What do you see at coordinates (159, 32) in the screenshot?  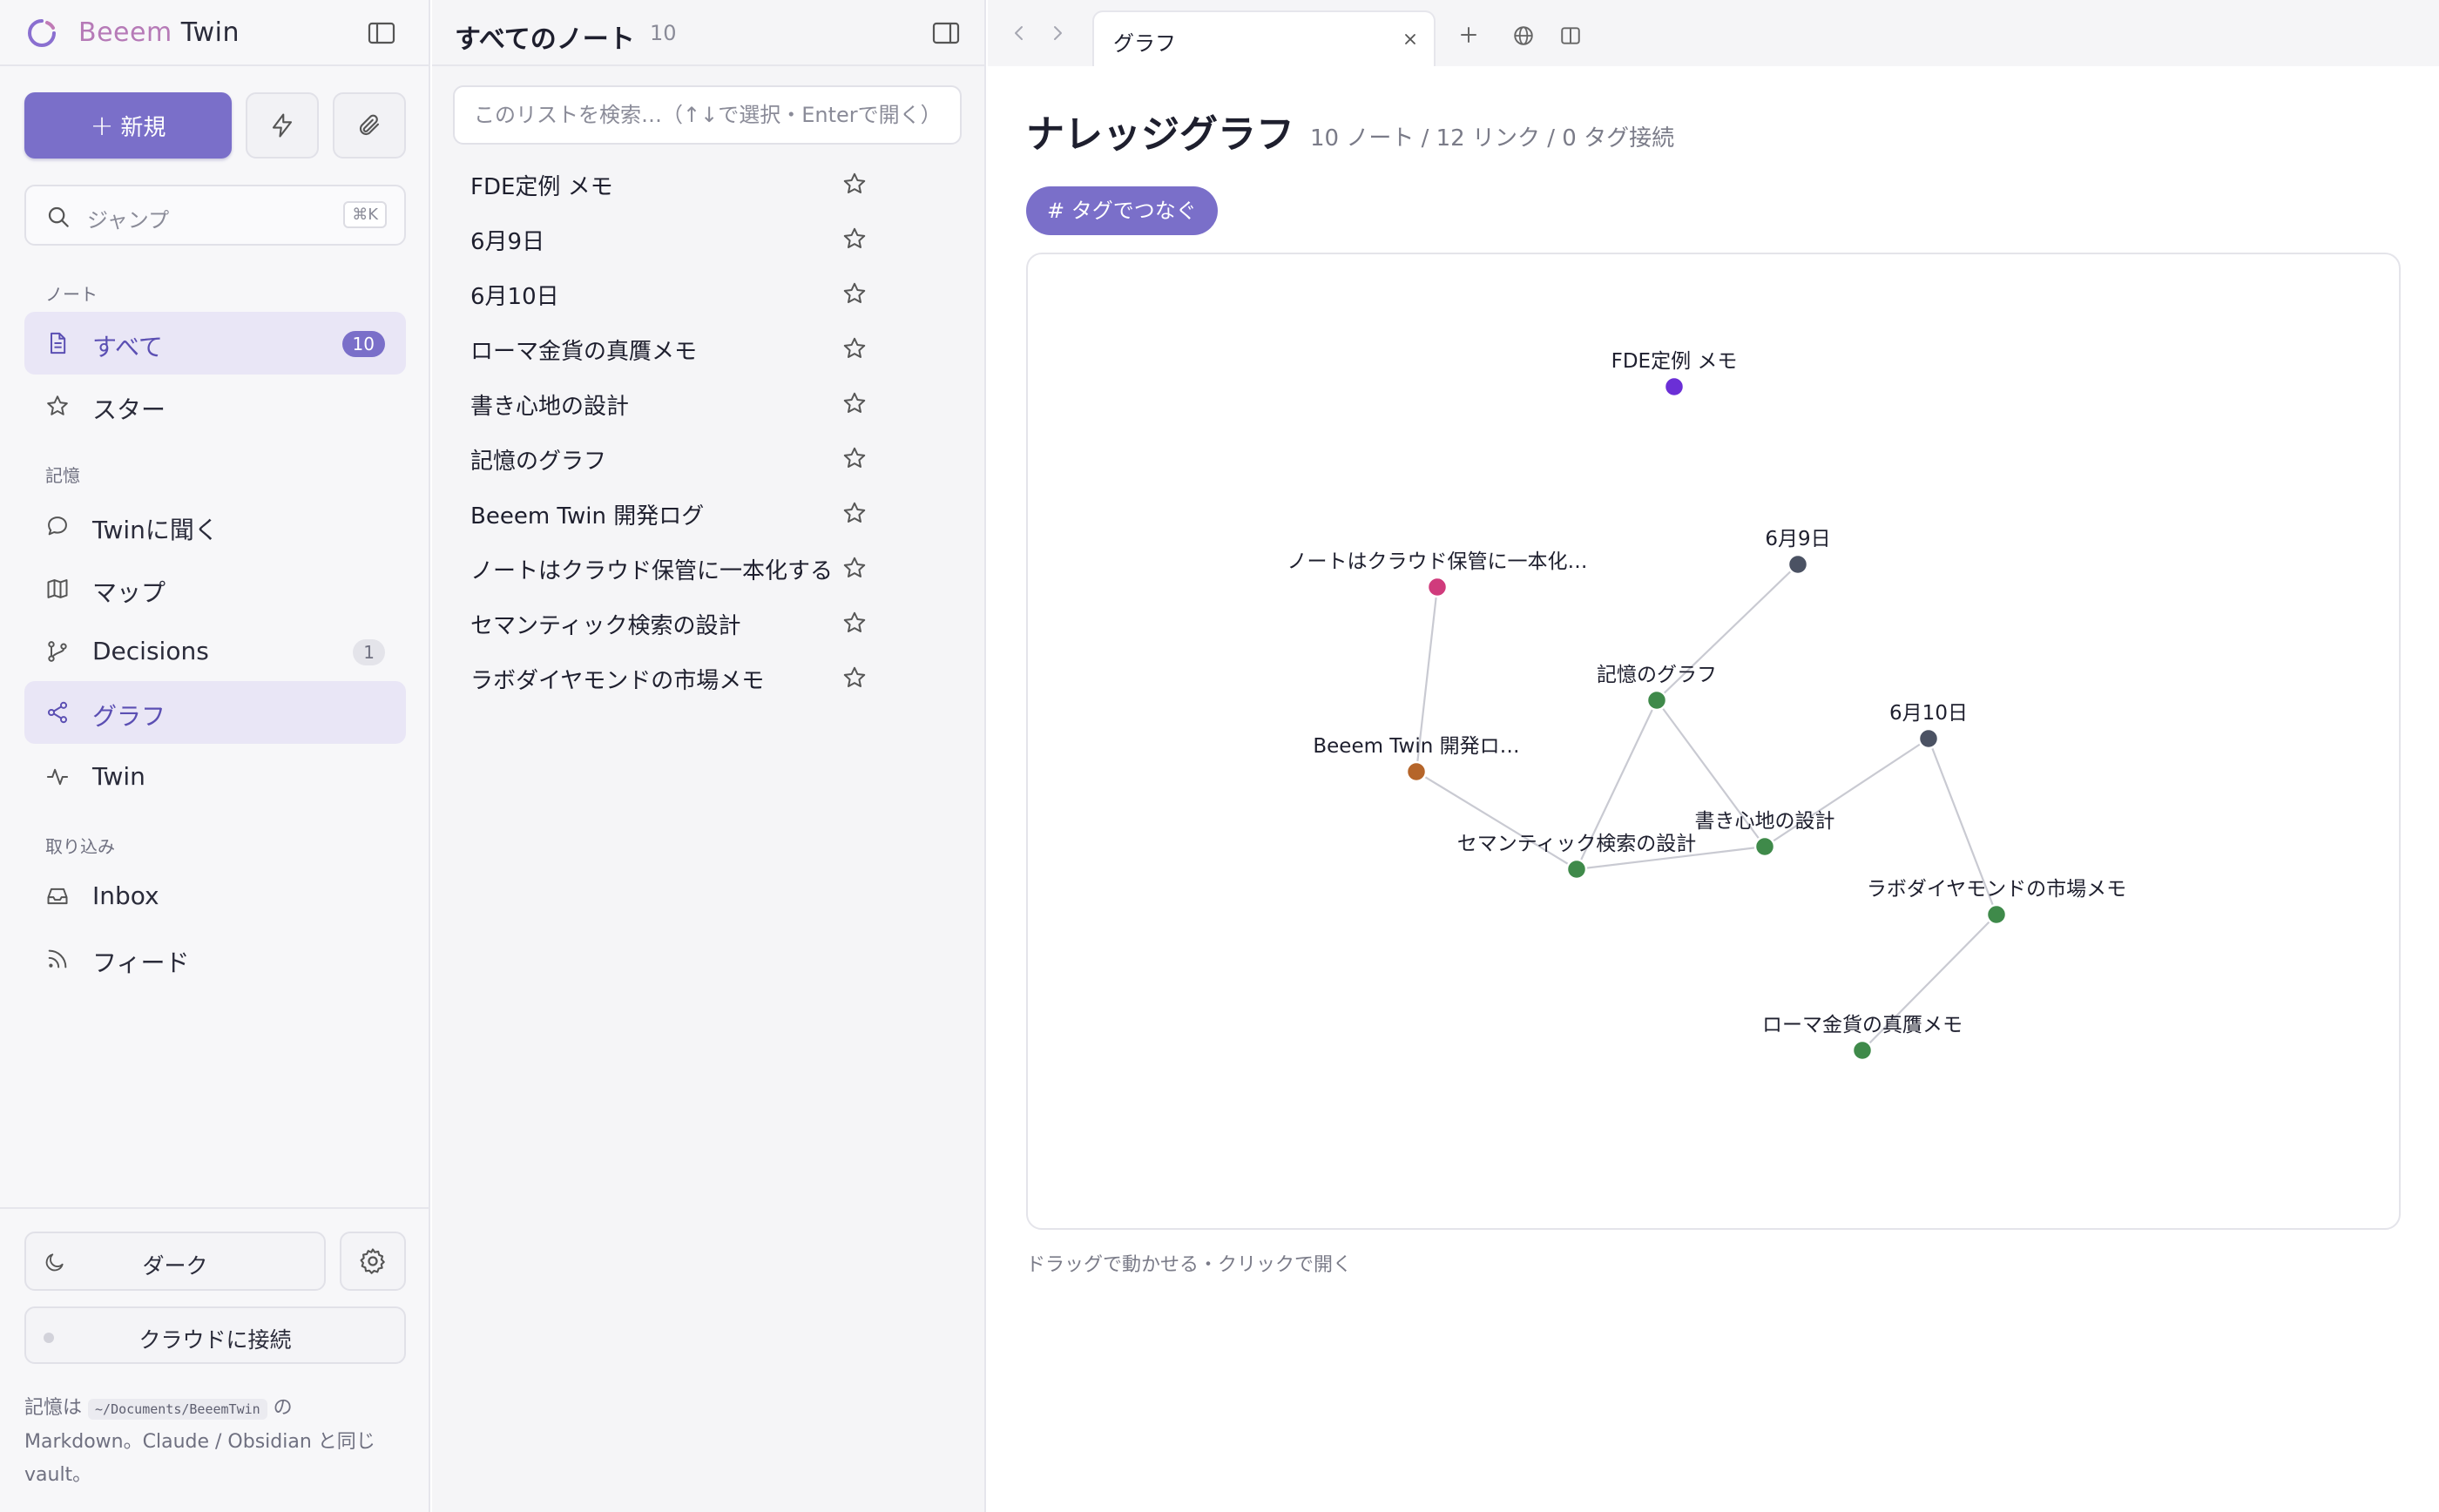 I see `app-name: Beeem Twin` at bounding box center [159, 32].